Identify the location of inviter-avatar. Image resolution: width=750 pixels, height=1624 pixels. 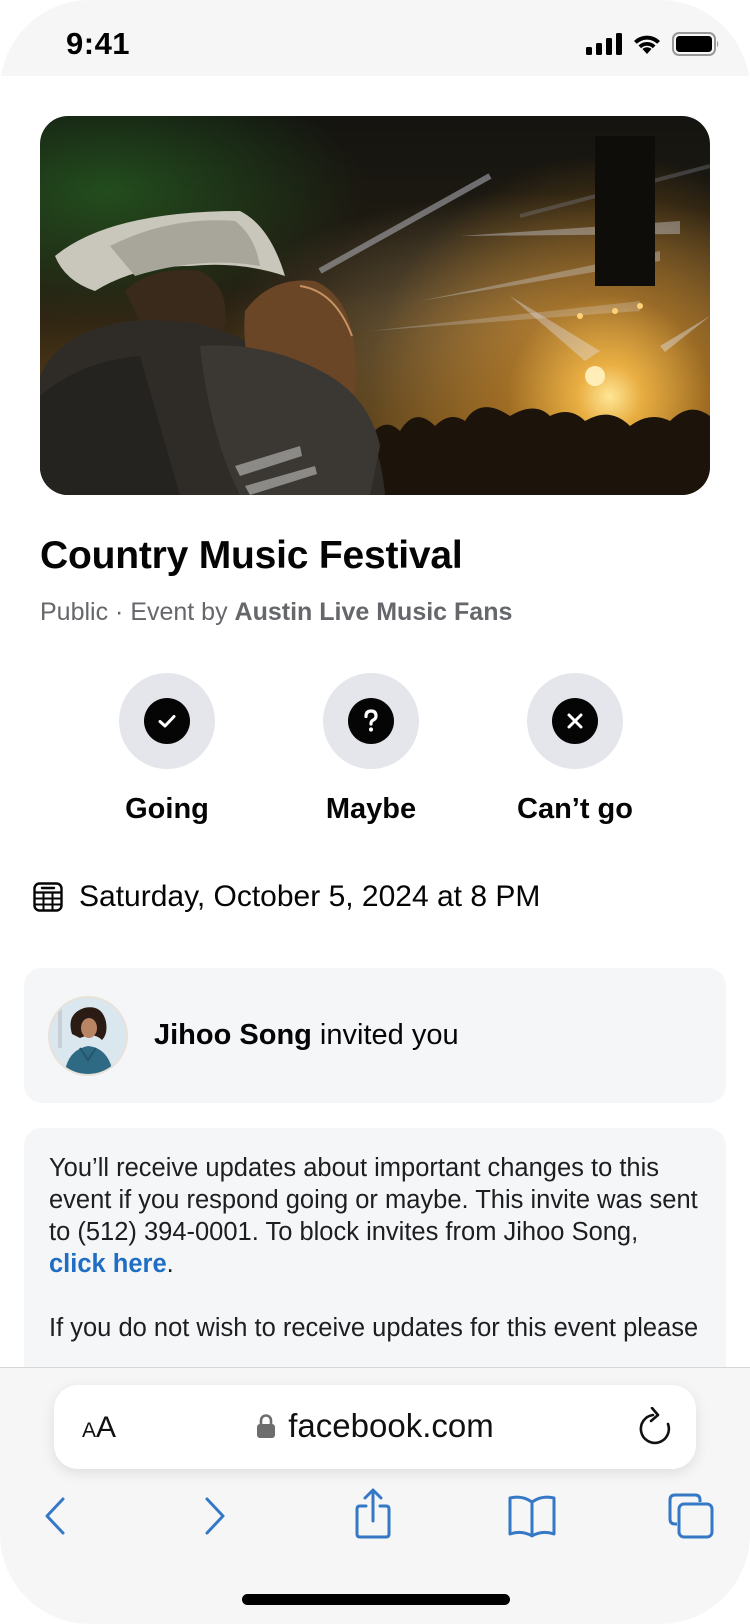
(88, 1035).